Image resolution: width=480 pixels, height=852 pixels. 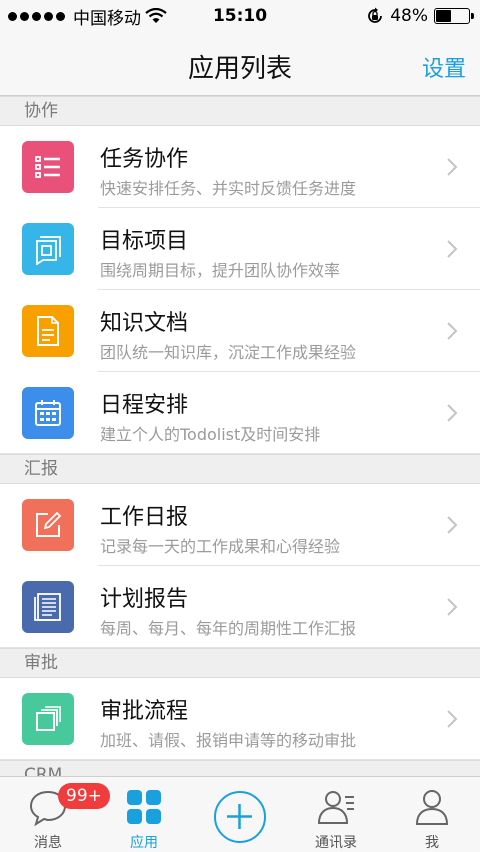 I want to click on navigation-bar: 应用列表 设置, so click(x=240, y=64).